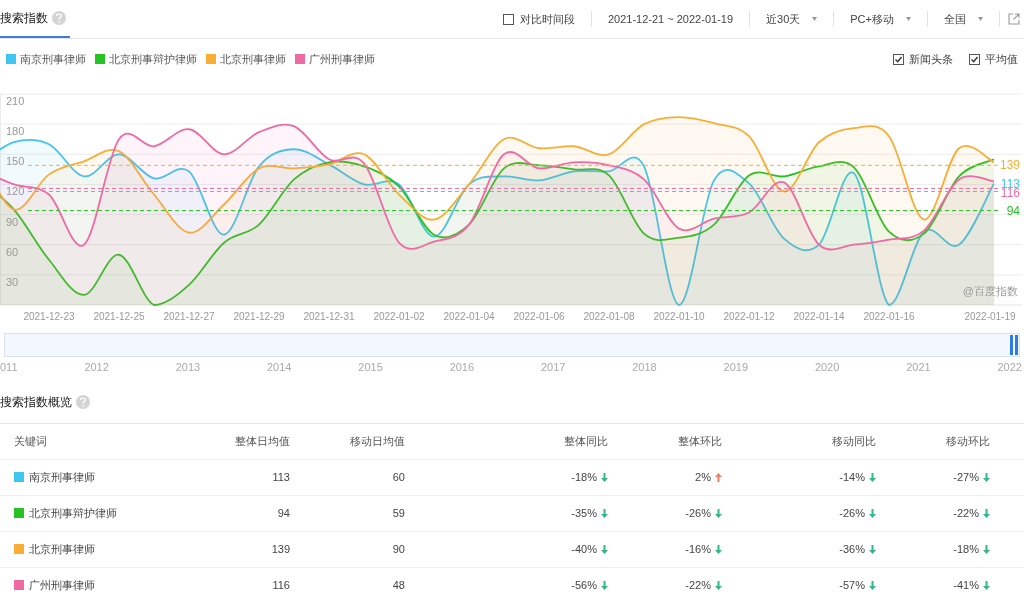  I want to click on table-cell-text: 94, so click(283, 513).